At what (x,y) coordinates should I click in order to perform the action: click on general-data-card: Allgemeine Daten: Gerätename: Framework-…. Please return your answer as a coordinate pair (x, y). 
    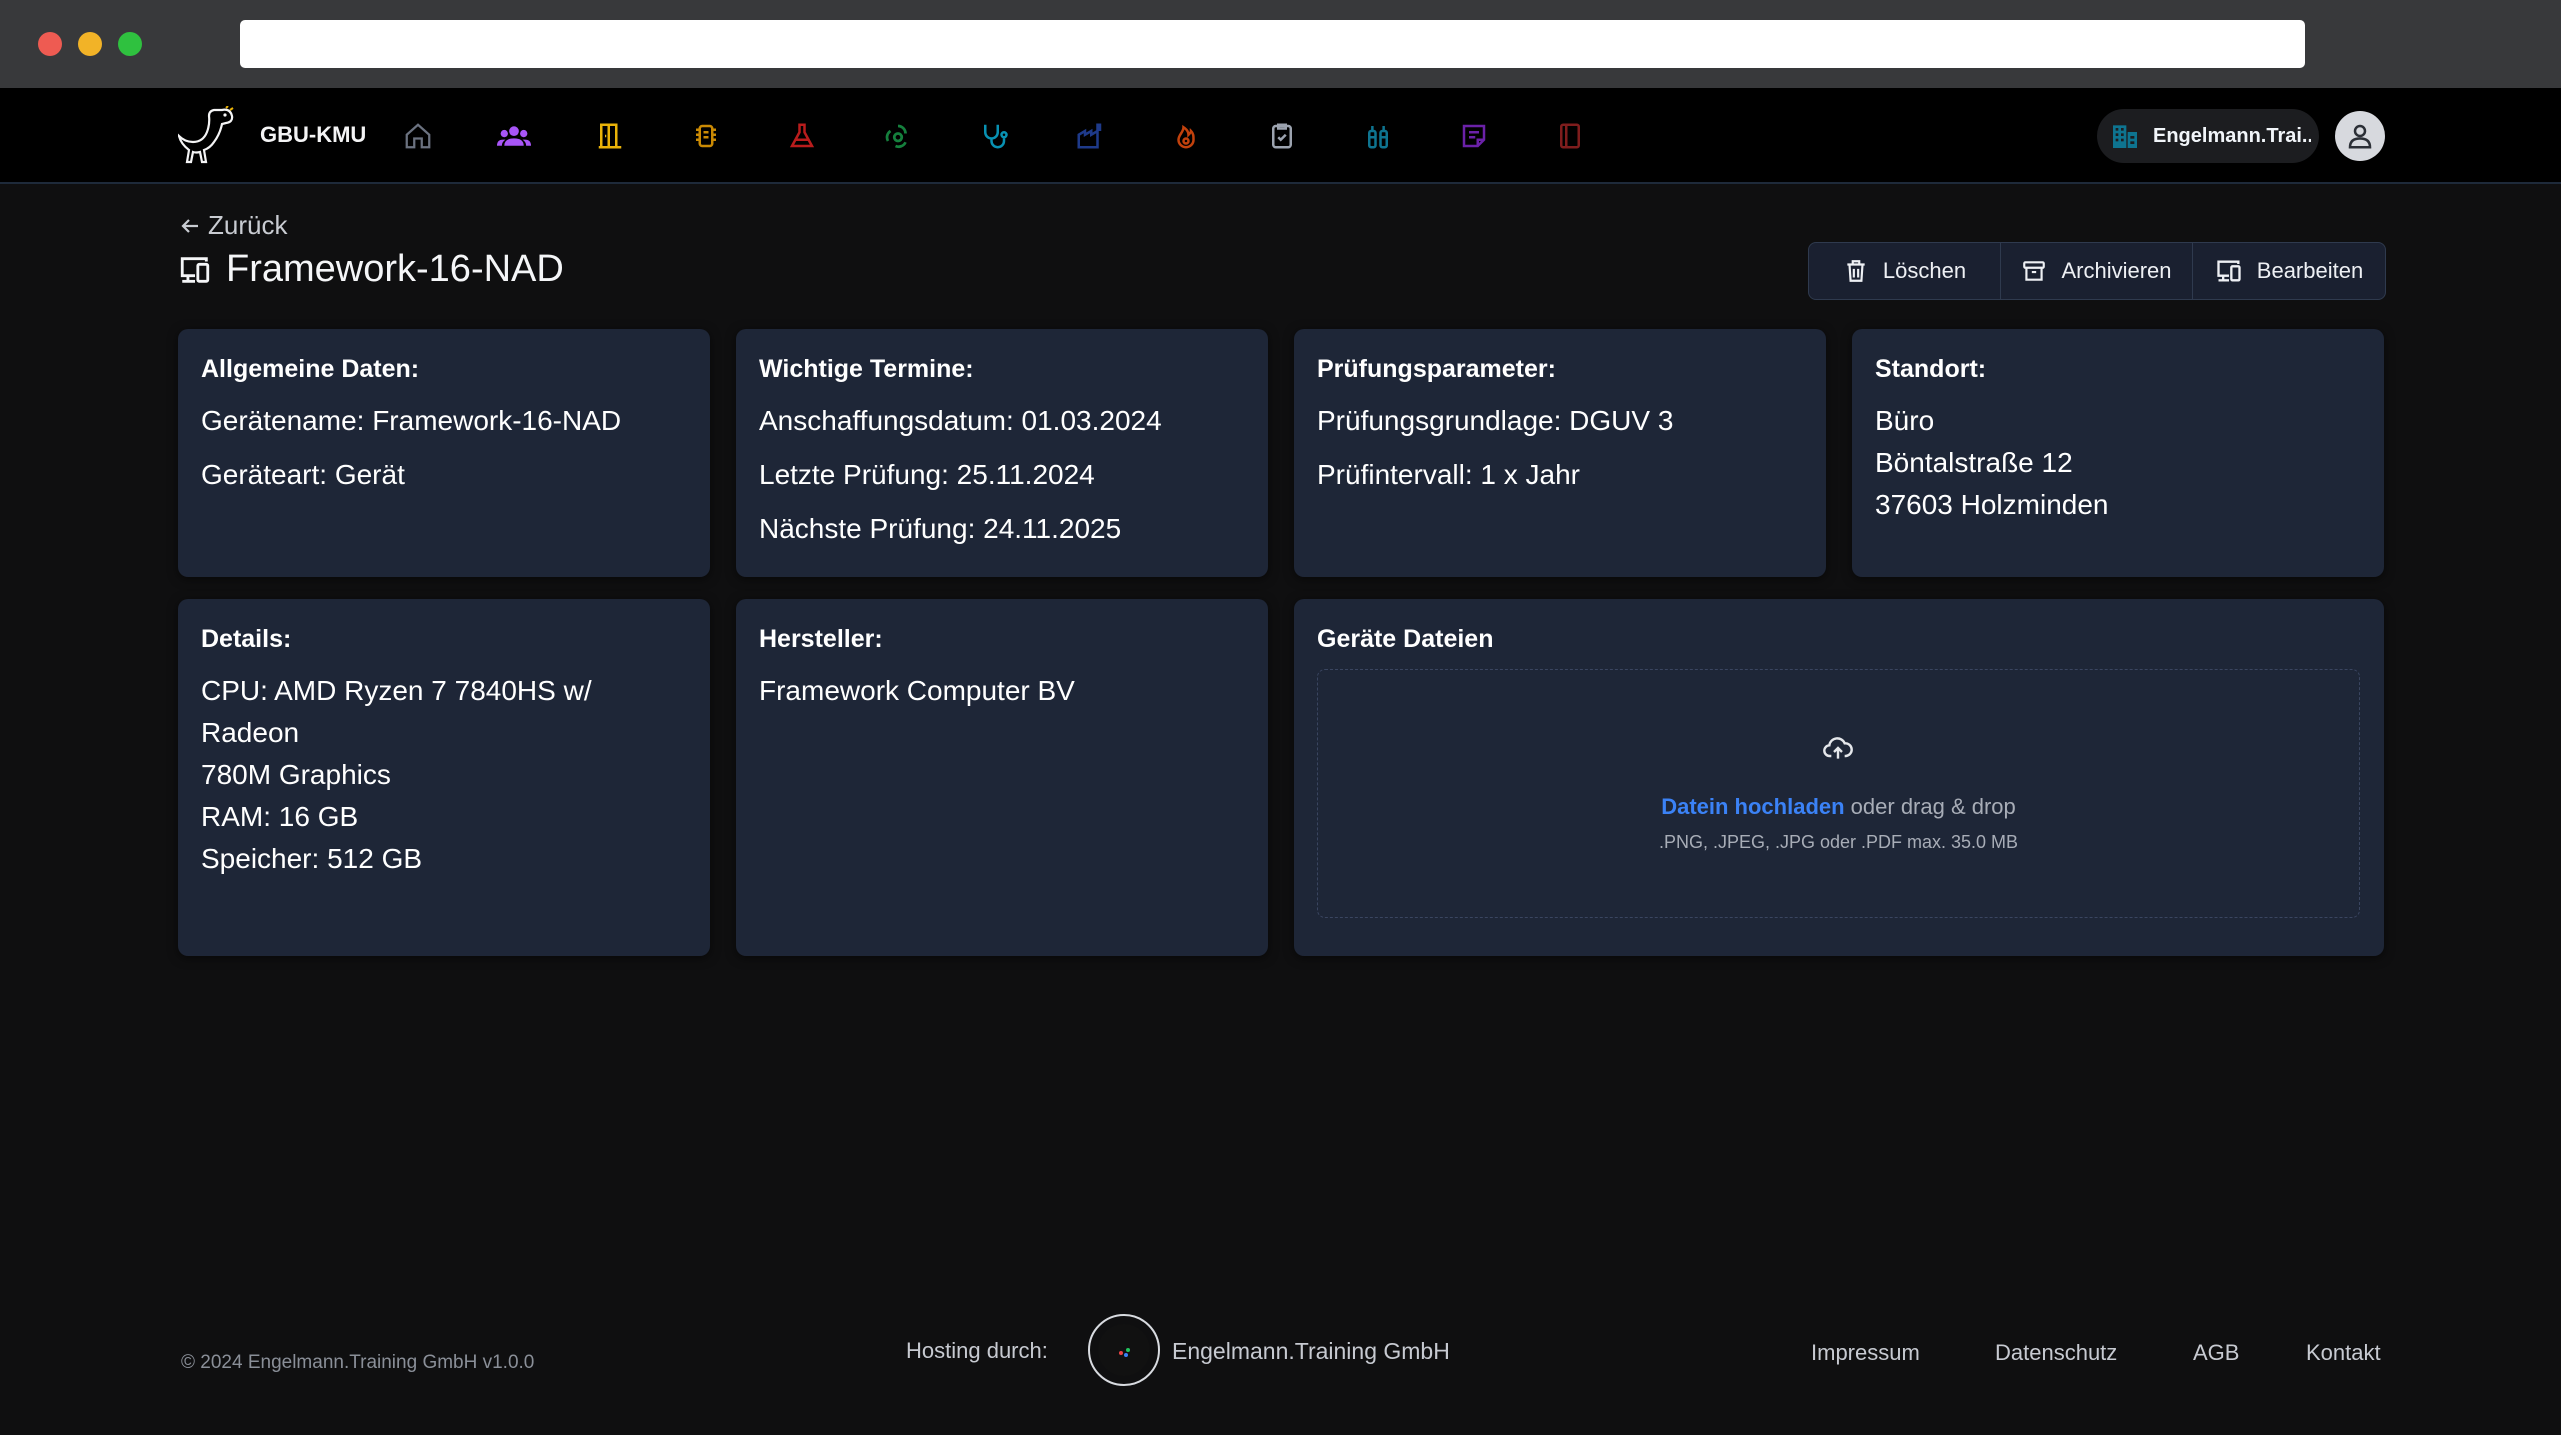
    Looking at the image, I should click on (444, 453).